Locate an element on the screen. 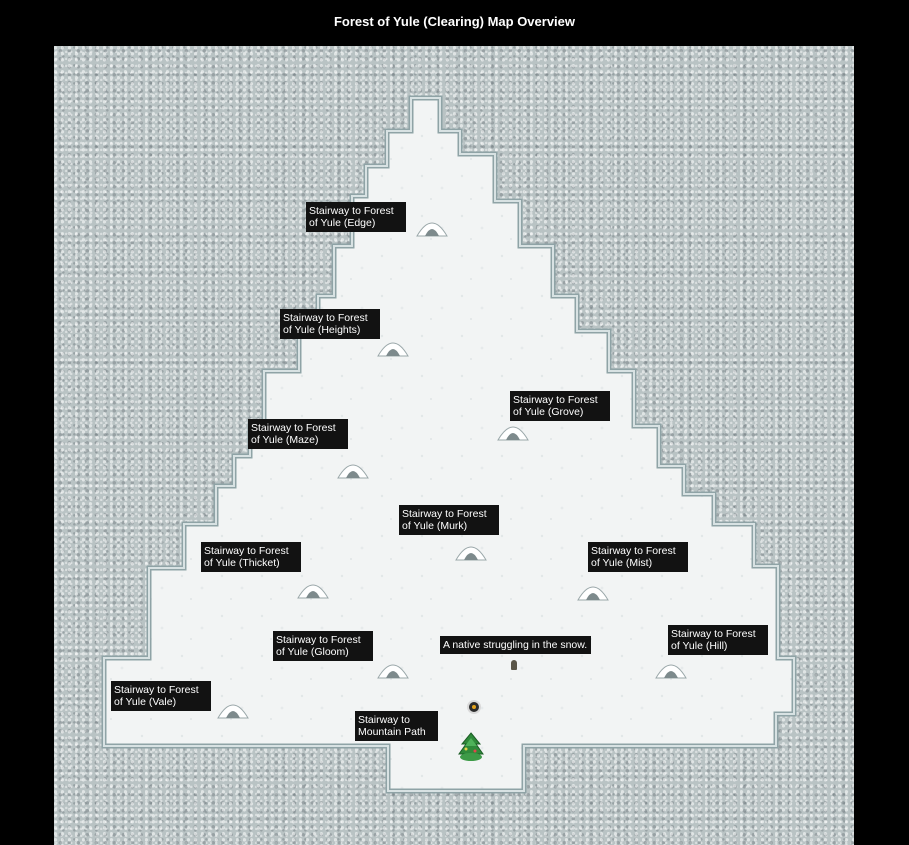  stairway-edge-icon is located at coordinates (432, 226).